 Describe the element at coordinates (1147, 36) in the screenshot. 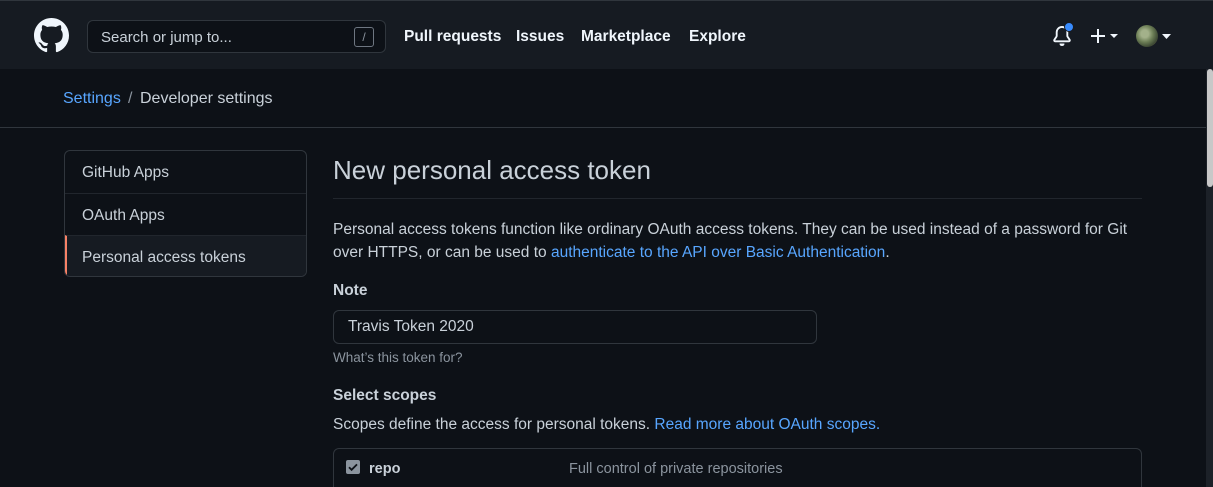

I see `avatar` at that location.